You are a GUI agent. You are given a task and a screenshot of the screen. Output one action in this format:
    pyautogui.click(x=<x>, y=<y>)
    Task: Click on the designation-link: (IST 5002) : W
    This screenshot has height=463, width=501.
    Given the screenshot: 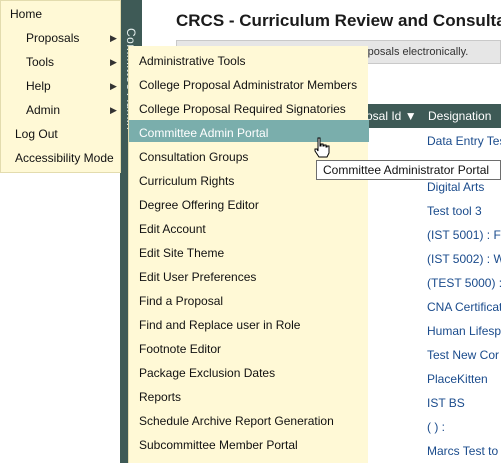 What is the action you would take?
    pyautogui.click(x=464, y=259)
    